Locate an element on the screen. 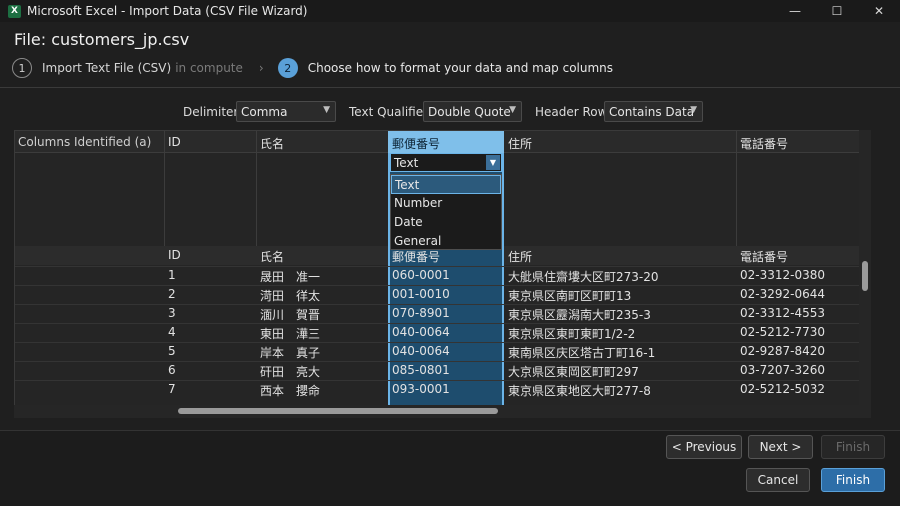 The height and width of the screenshot is (506, 900). cell-address: 東南県区庆区塔古丁町16-1 is located at coordinates (582, 353).